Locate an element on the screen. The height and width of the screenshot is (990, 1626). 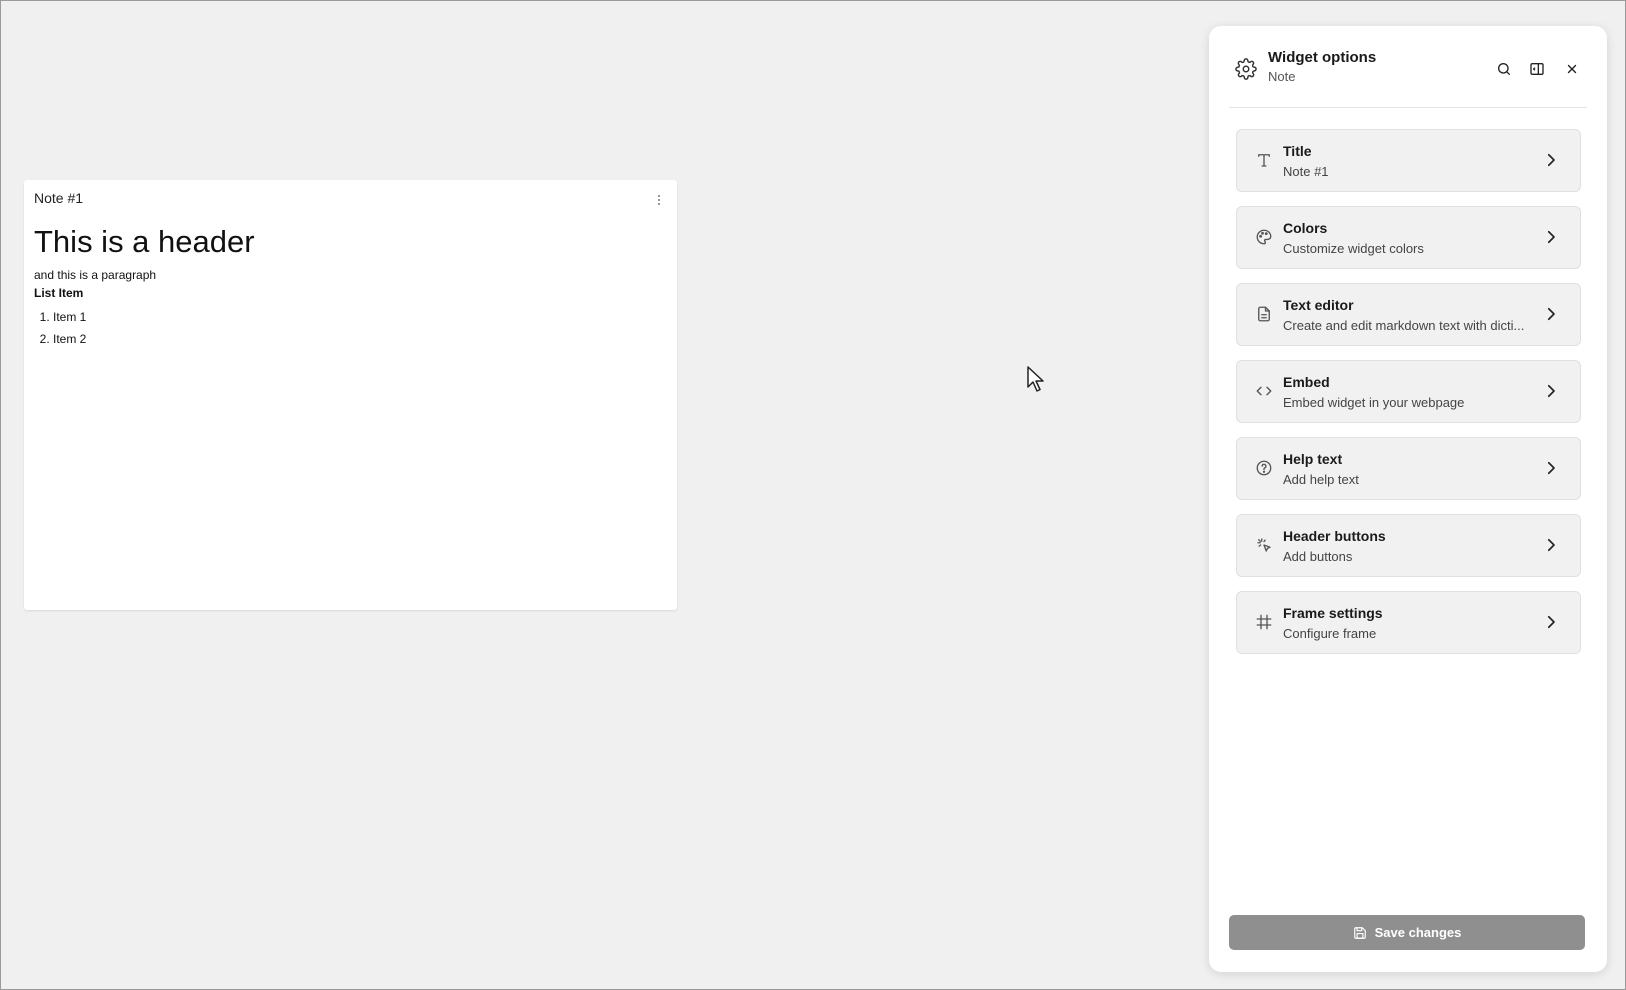
note-paragraph: and this is a paragraph is located at coordinates (95, 274).